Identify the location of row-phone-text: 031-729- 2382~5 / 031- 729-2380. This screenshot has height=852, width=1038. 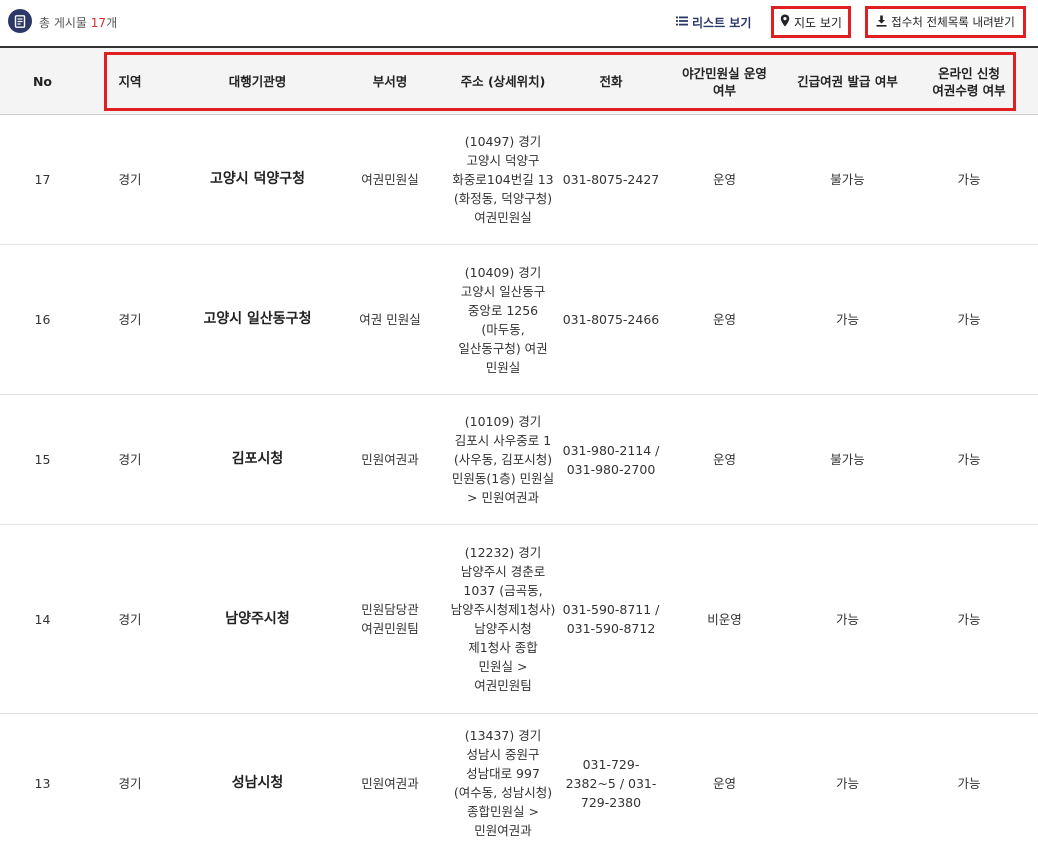
(611, 783).